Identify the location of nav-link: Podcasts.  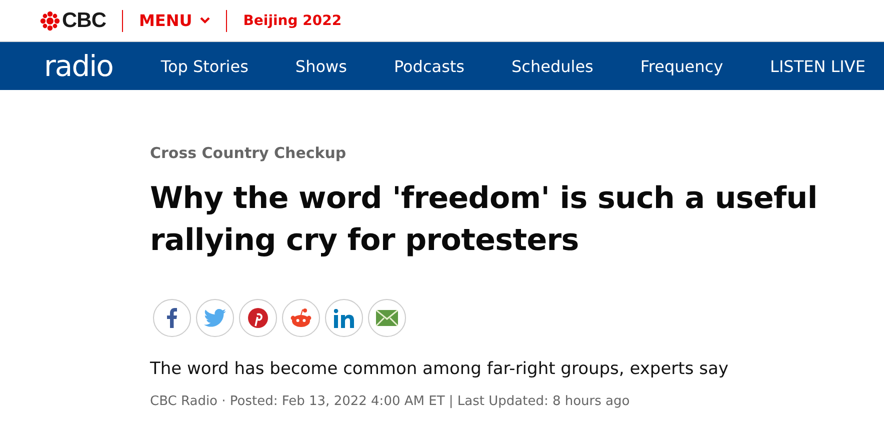
(429, 66).